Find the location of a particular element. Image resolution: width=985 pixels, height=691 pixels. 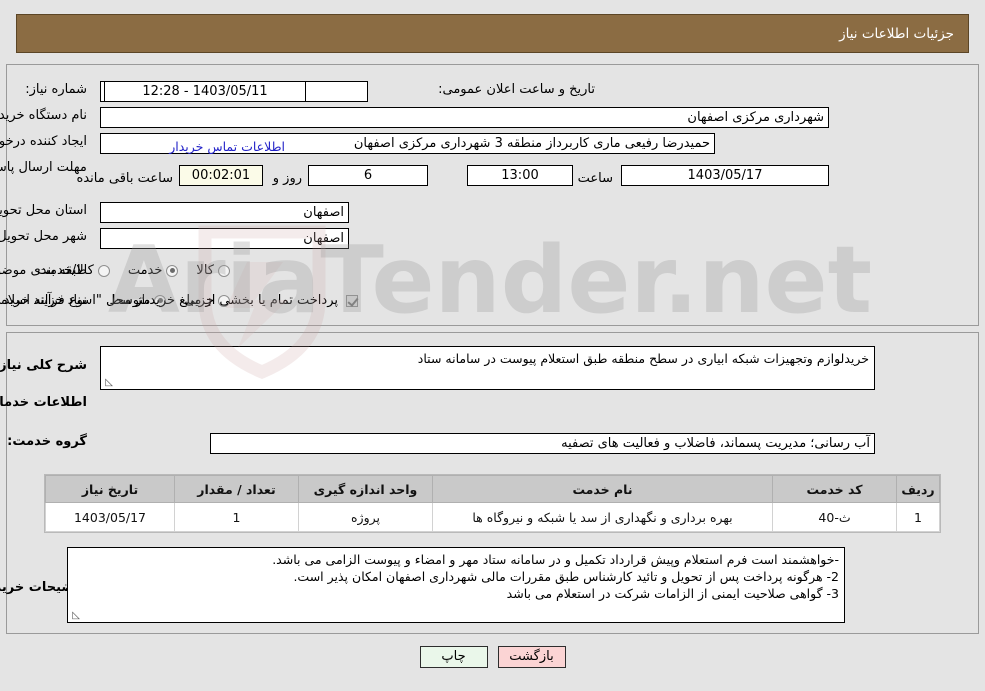

subject-category-options: کالا خدمت کالا/خدمت is located at coordinates (124, 270).